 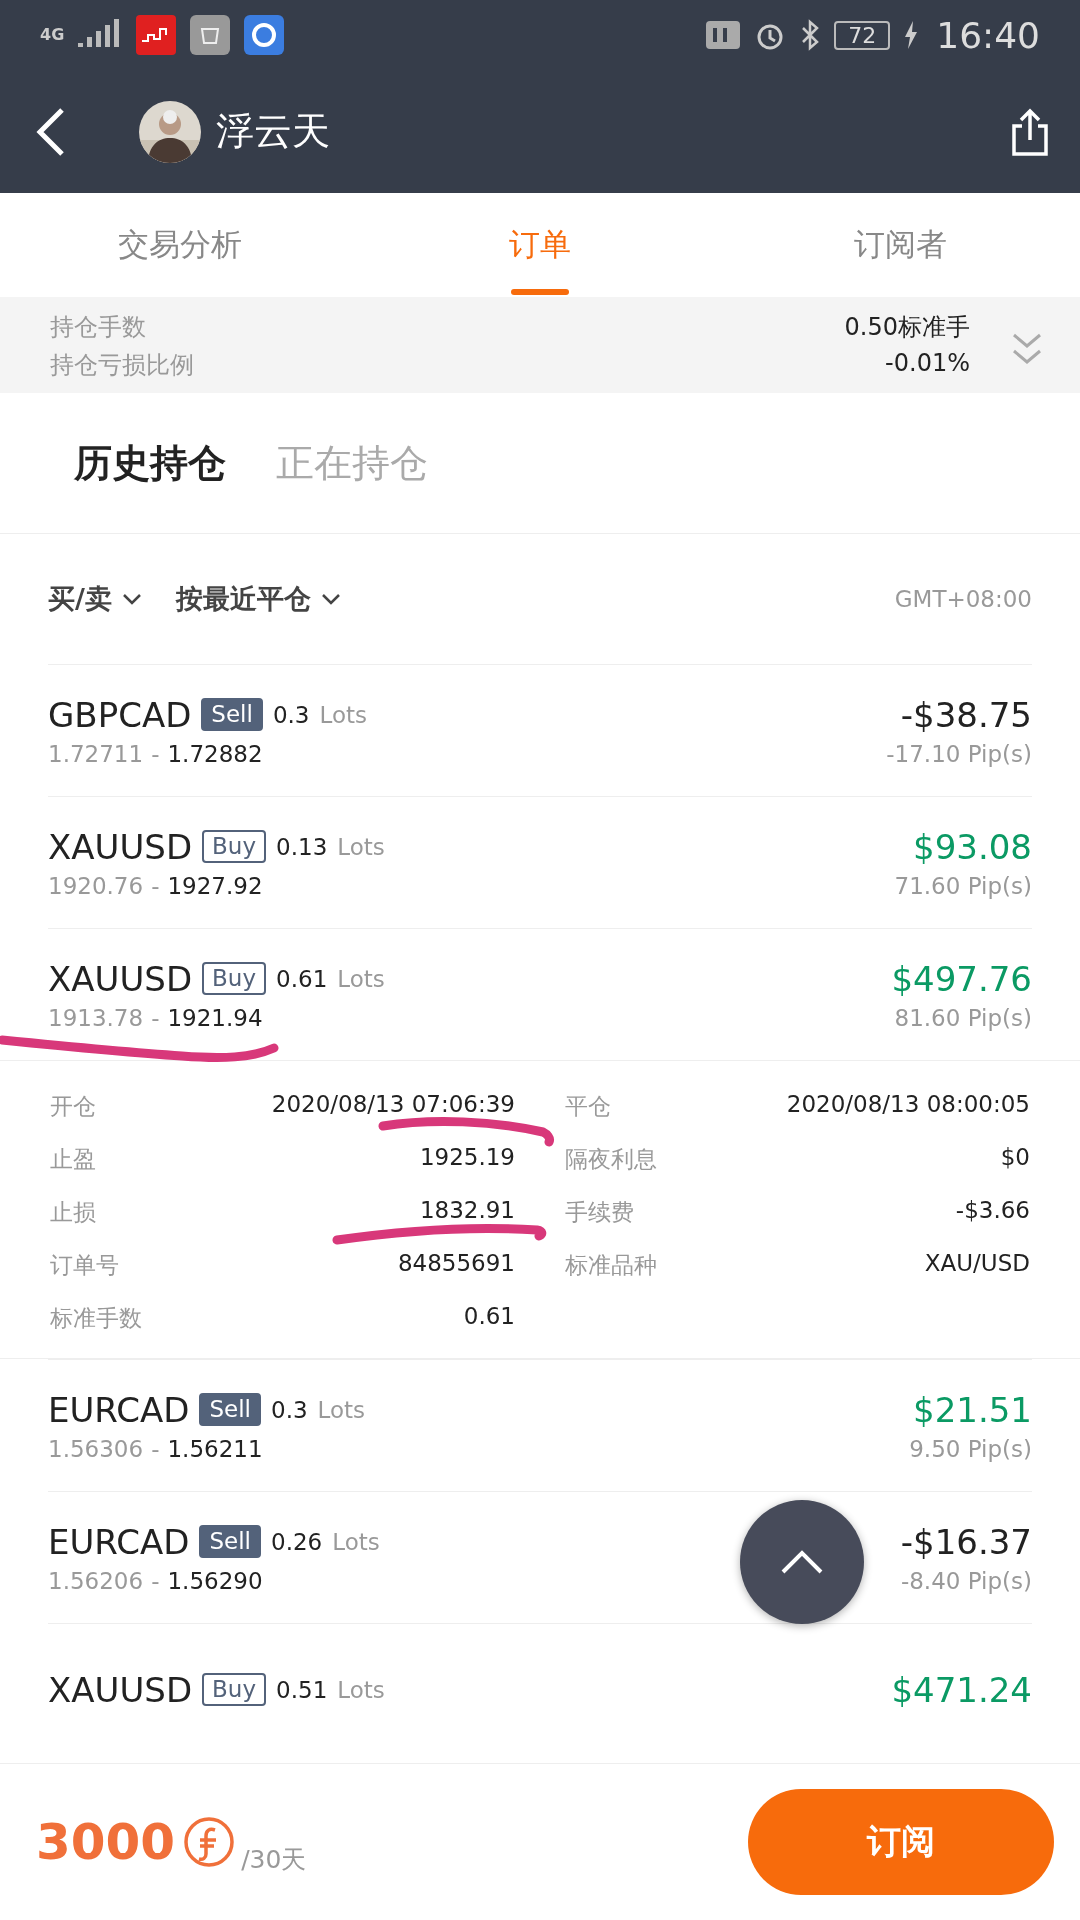 What do you see at coordinates (215, 1448) in the screenshot?
I see `close-price: 1.56211` at bounding box center [215, 1448].